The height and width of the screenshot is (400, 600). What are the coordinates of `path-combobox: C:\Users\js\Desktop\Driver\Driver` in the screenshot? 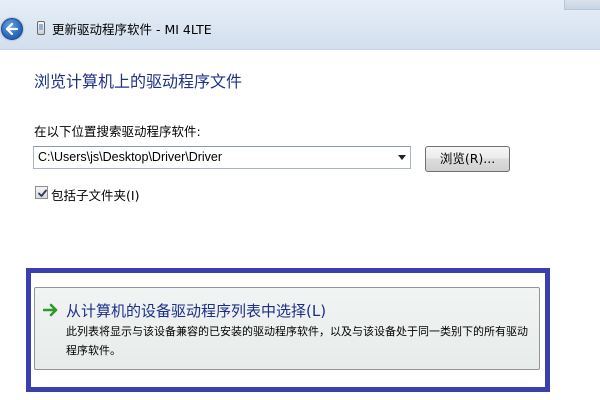 It's located at (222, 157).